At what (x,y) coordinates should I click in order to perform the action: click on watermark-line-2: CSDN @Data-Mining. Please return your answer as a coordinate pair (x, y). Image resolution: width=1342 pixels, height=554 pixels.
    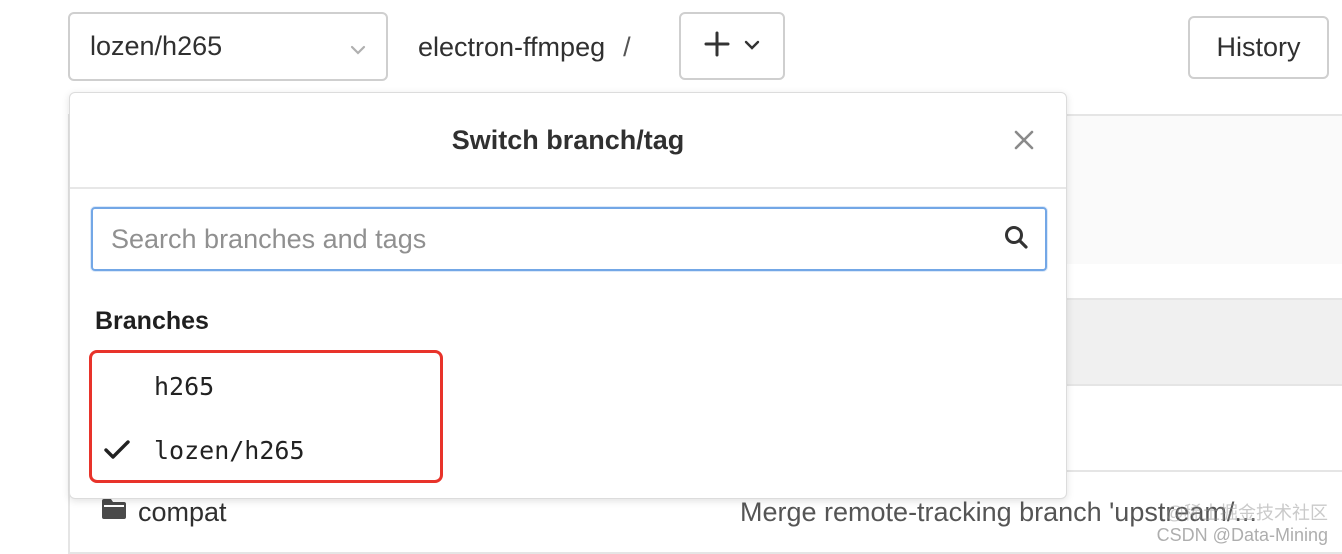
    Looking at the image, I should click on (1242, 535).